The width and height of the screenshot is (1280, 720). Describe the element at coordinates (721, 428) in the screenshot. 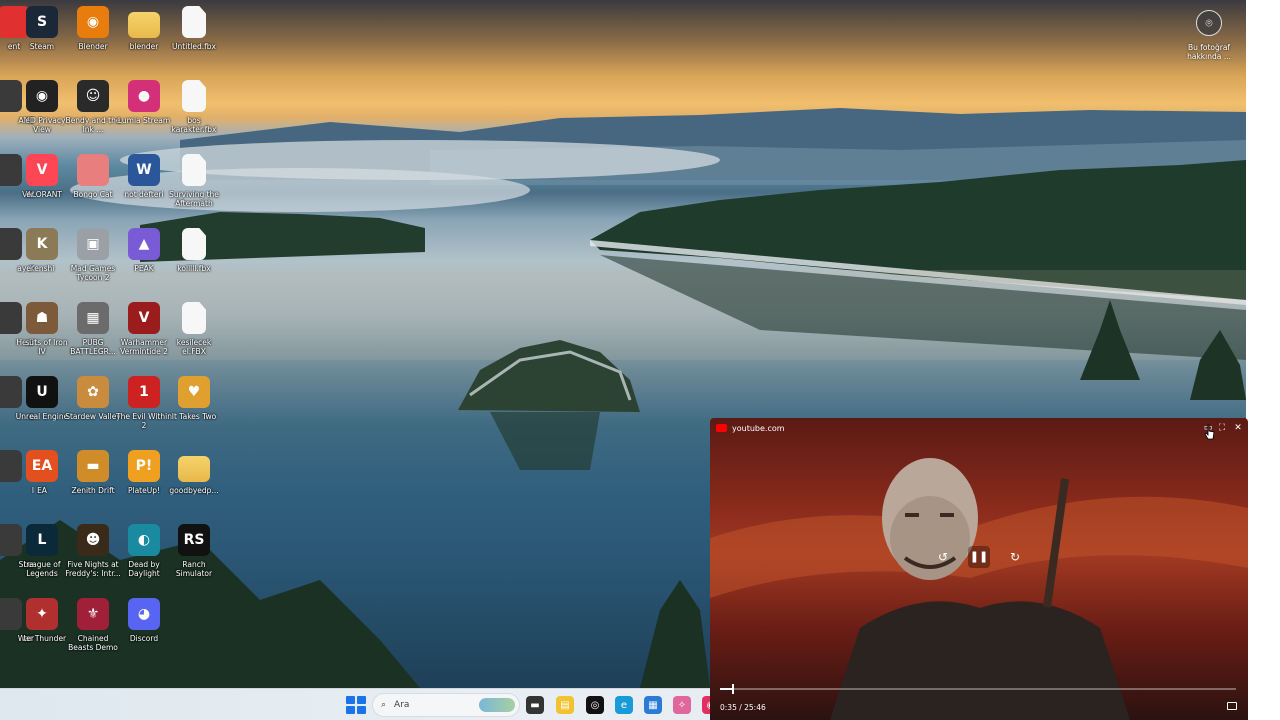

I see `youtube-icon` at that location.